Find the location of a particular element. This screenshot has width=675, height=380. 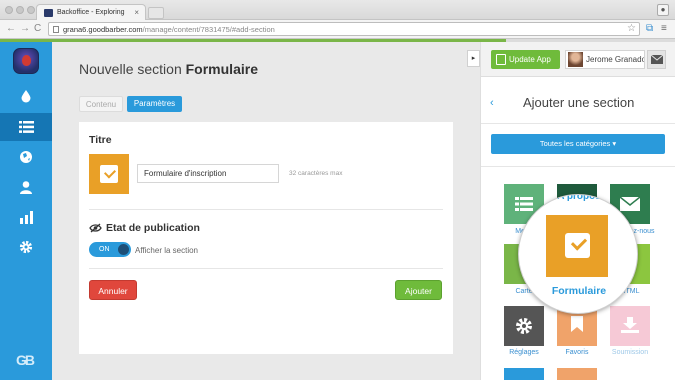

messages-button is located at coordinates (656, 59).